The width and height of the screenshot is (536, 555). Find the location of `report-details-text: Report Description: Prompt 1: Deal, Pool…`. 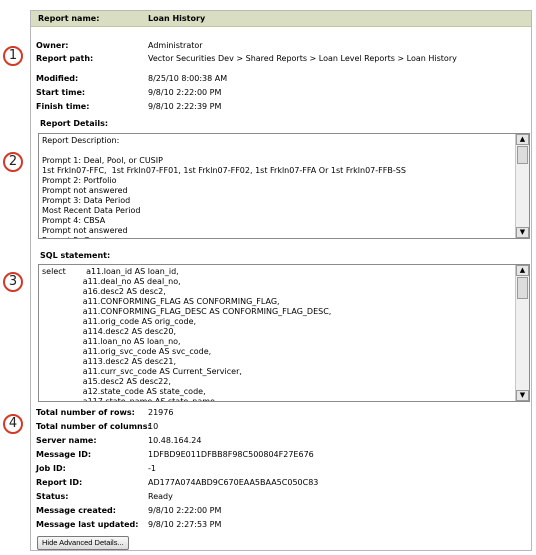

report-details-text: Report Description: Prompt 1: Deal, Pool… is located at coordinates (224, 187).